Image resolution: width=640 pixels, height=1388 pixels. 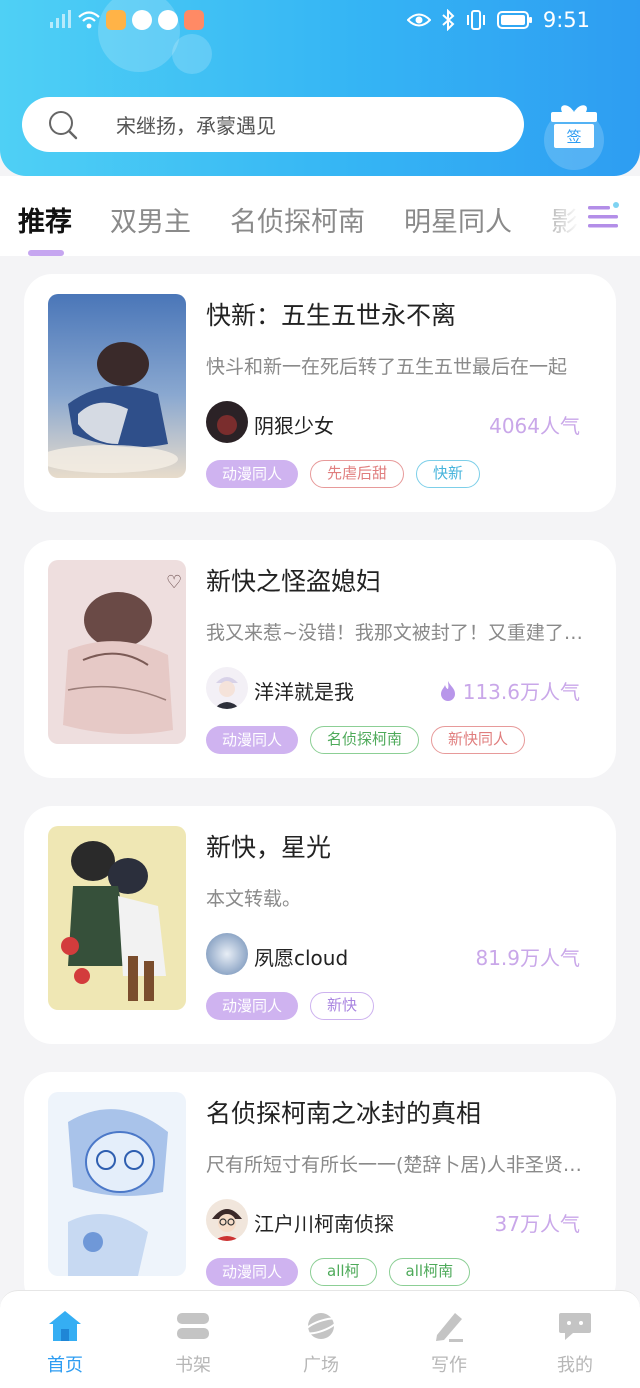 What do you see at coordinates (429, 1272) in the screenshot?
I see `tag: all柯南` at bounding box center [429, 1272].